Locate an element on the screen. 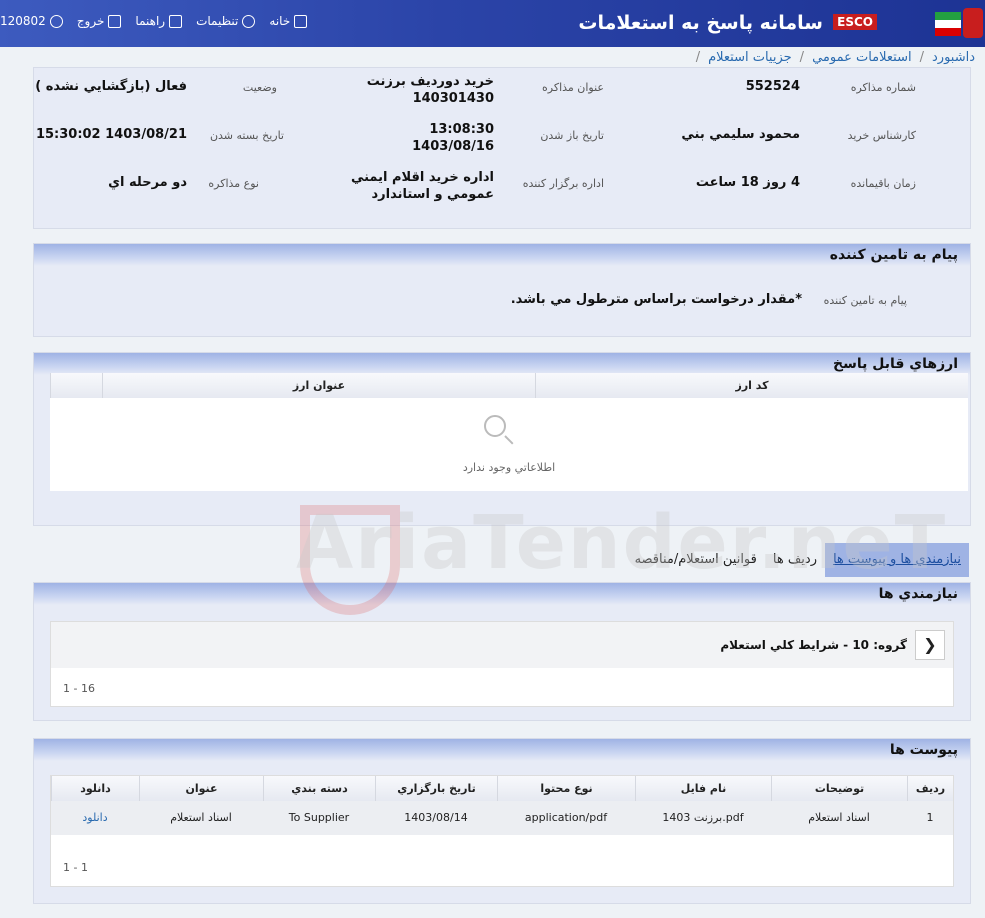  user-icon is located at coordinates (56, 21).